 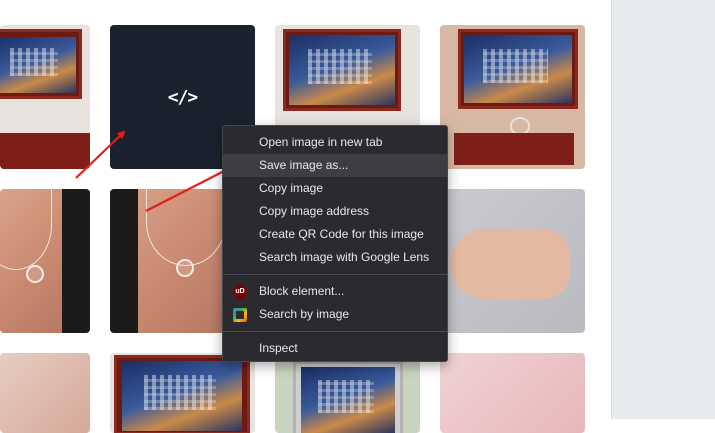 What do you see at coordinates (335, 257) in the screenshot?
I see `menu-search-google-lens: Search image with Google Lens` at bounding box center [335, 257].